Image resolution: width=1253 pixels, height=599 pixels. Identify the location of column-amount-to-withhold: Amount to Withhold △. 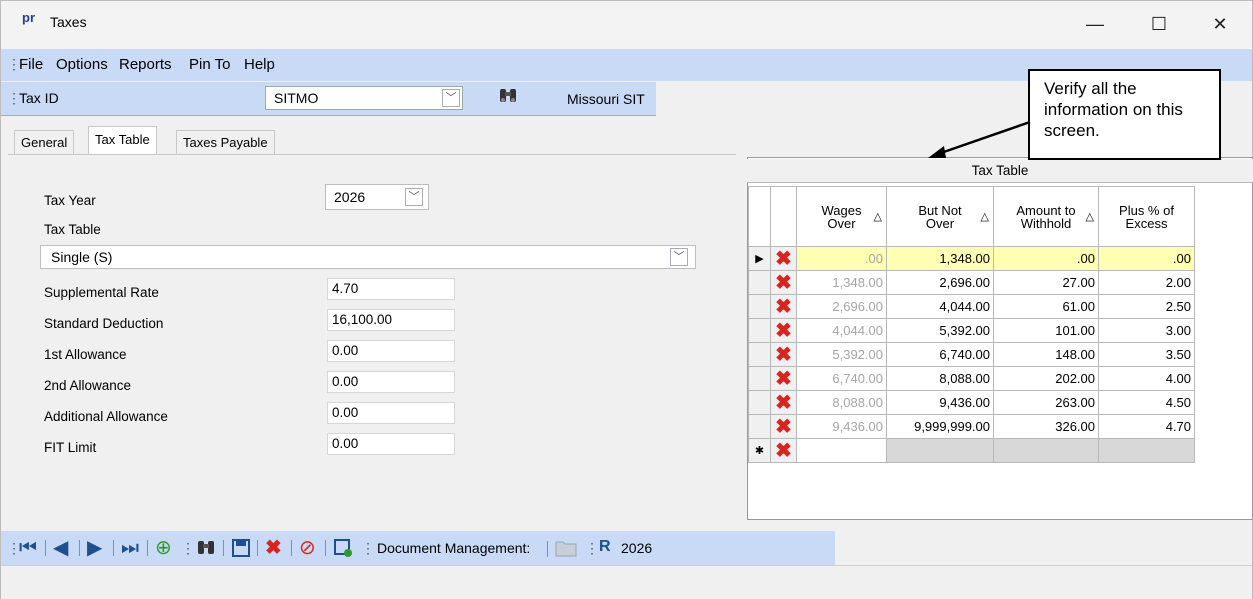
(1046, 216).